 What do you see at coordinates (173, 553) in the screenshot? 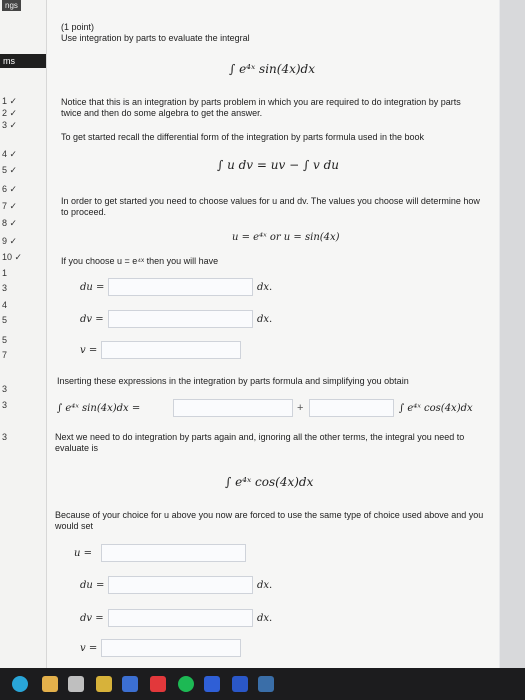
I see `u-input` at bounding box center [173, 553].